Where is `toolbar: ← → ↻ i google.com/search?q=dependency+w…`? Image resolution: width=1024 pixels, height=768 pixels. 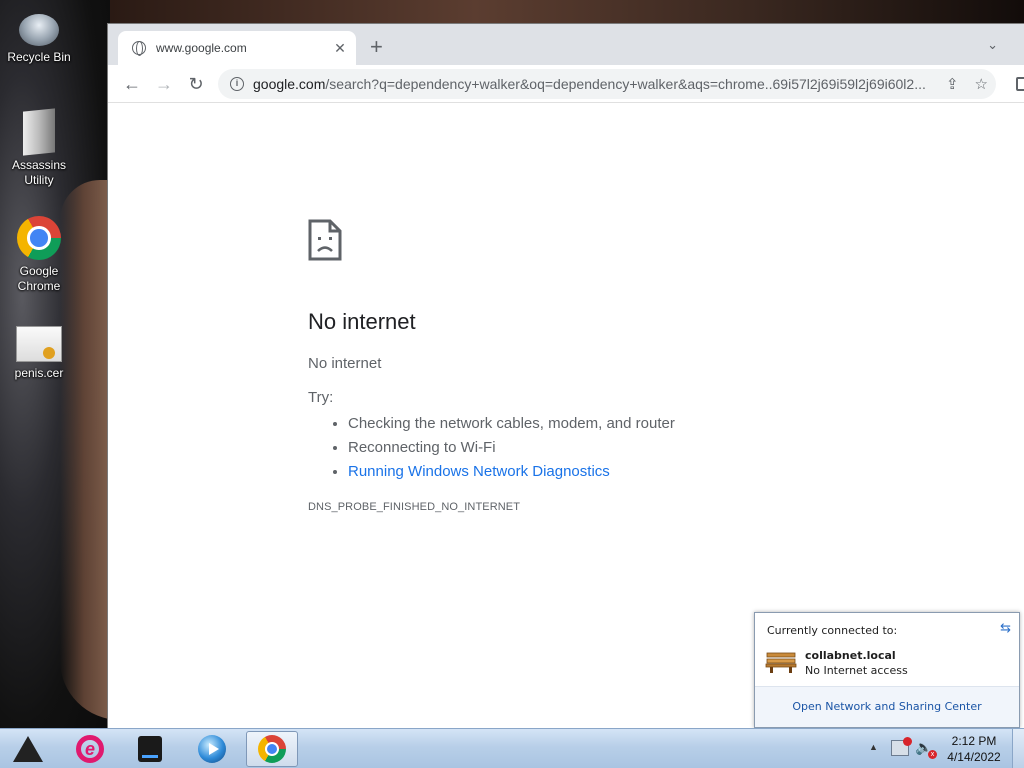
toolbar: ← → ↻ i google.com/search?q=dependency+w… is located at coordinates (566, 84).